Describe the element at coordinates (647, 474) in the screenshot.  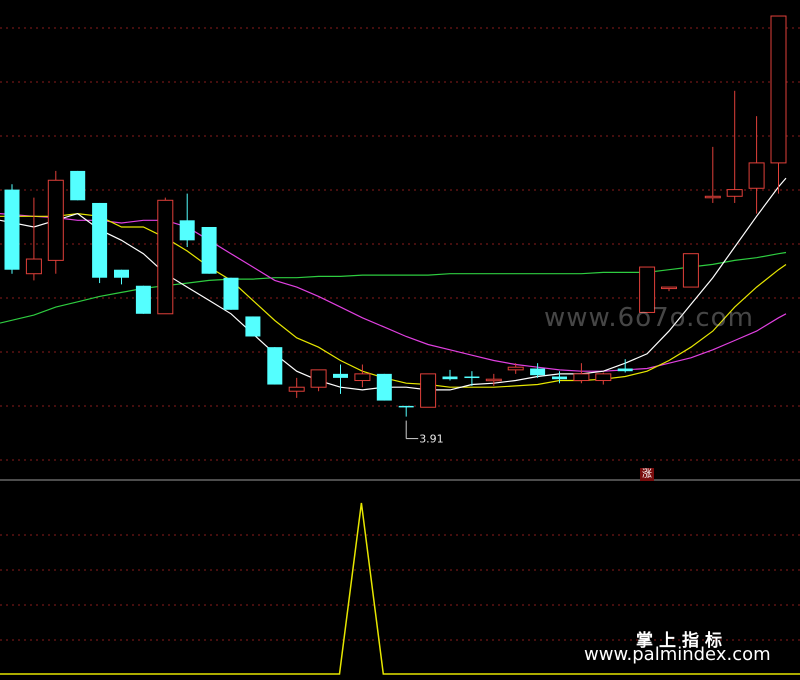
I see `rise-badge: 涨` at that location.